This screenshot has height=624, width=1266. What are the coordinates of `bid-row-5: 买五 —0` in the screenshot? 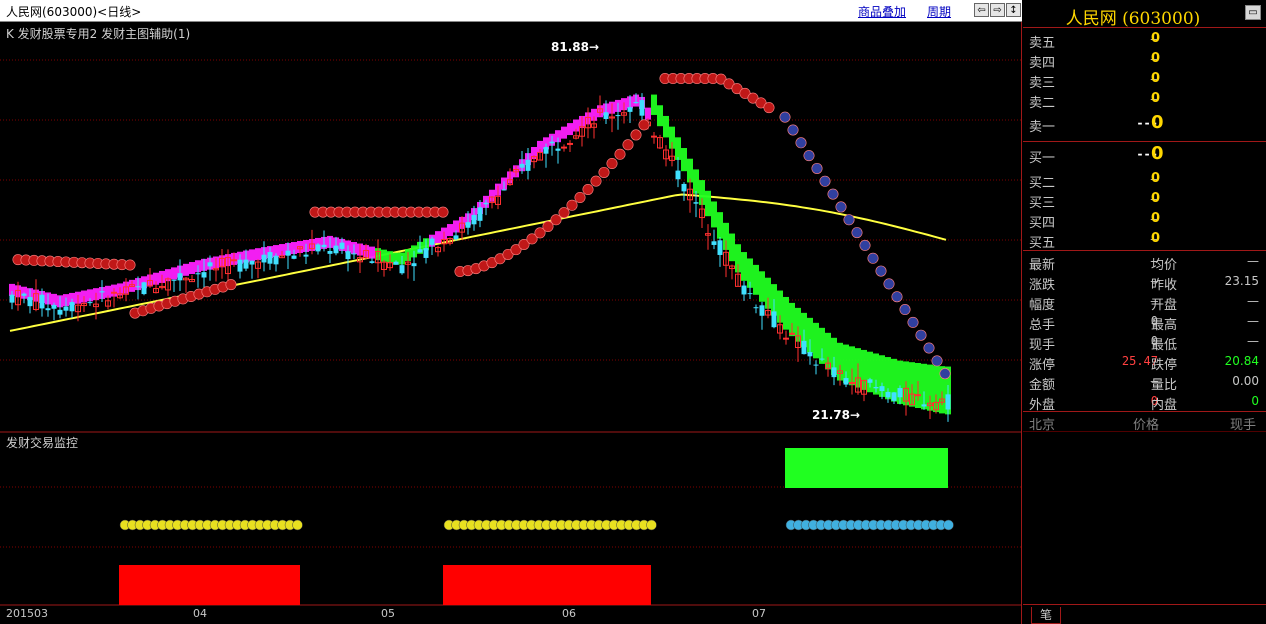 It's located at (1095, 241).